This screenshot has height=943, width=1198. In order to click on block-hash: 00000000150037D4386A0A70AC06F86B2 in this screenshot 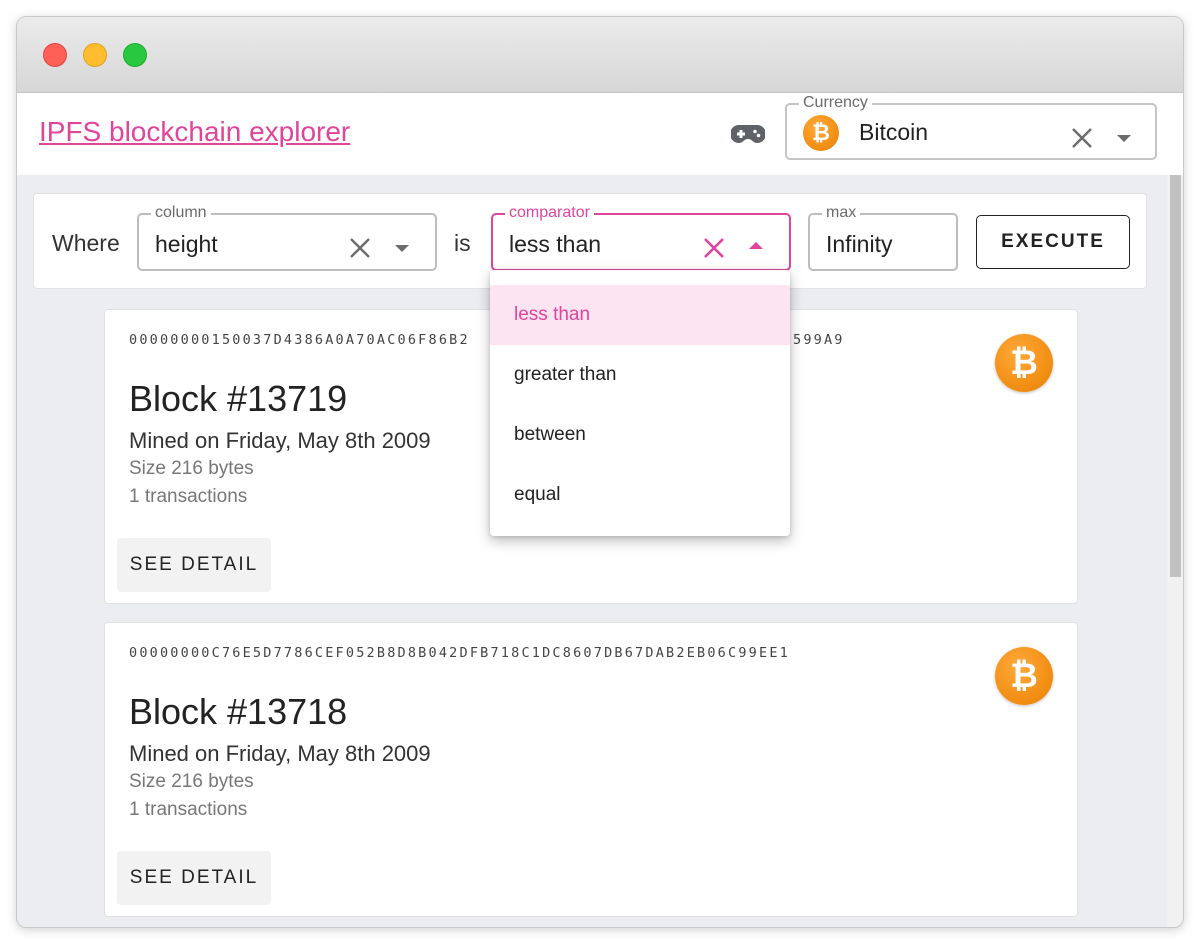, I will do `click(299, 340)`.